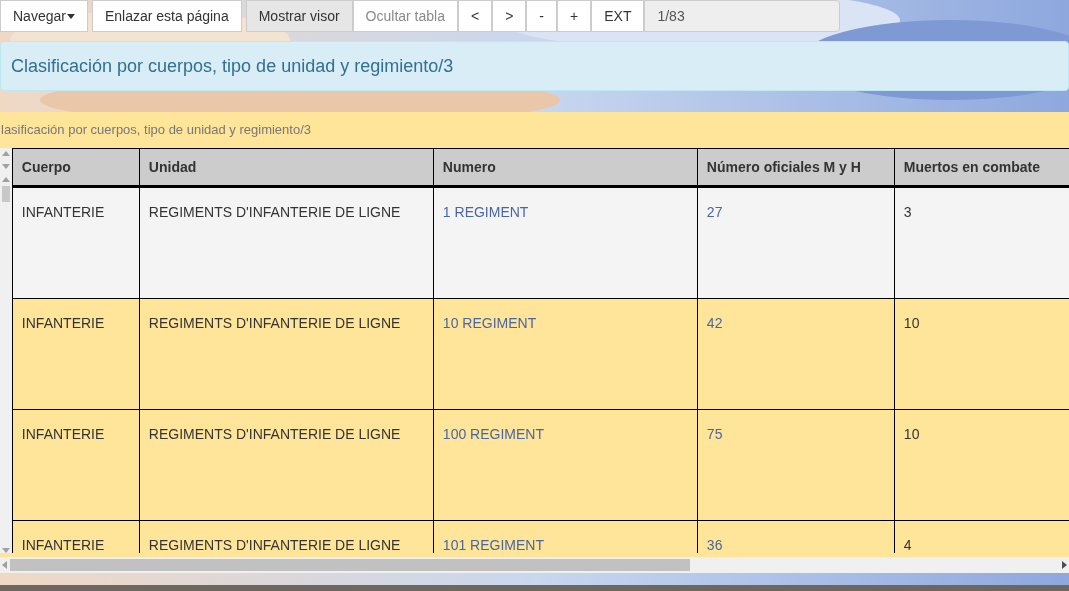  Describe the element at coordinates (485, 212) in the screenshot. I see `cell-link: 1 REGIMENT` at that location.